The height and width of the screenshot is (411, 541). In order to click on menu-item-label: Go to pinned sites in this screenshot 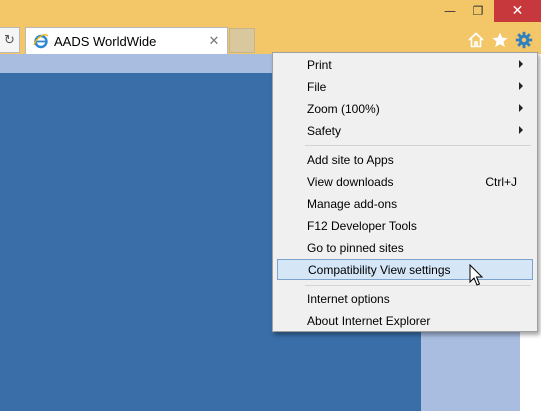, I will do `click(355, 247)`.